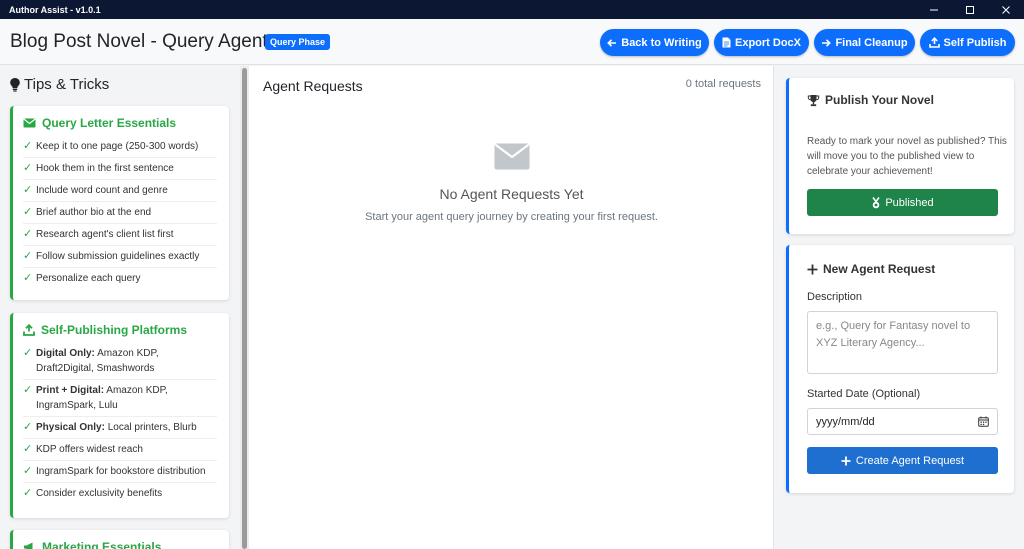 The image size is (1024, 549). I want to click on close-window-button, so click(1006, 9).